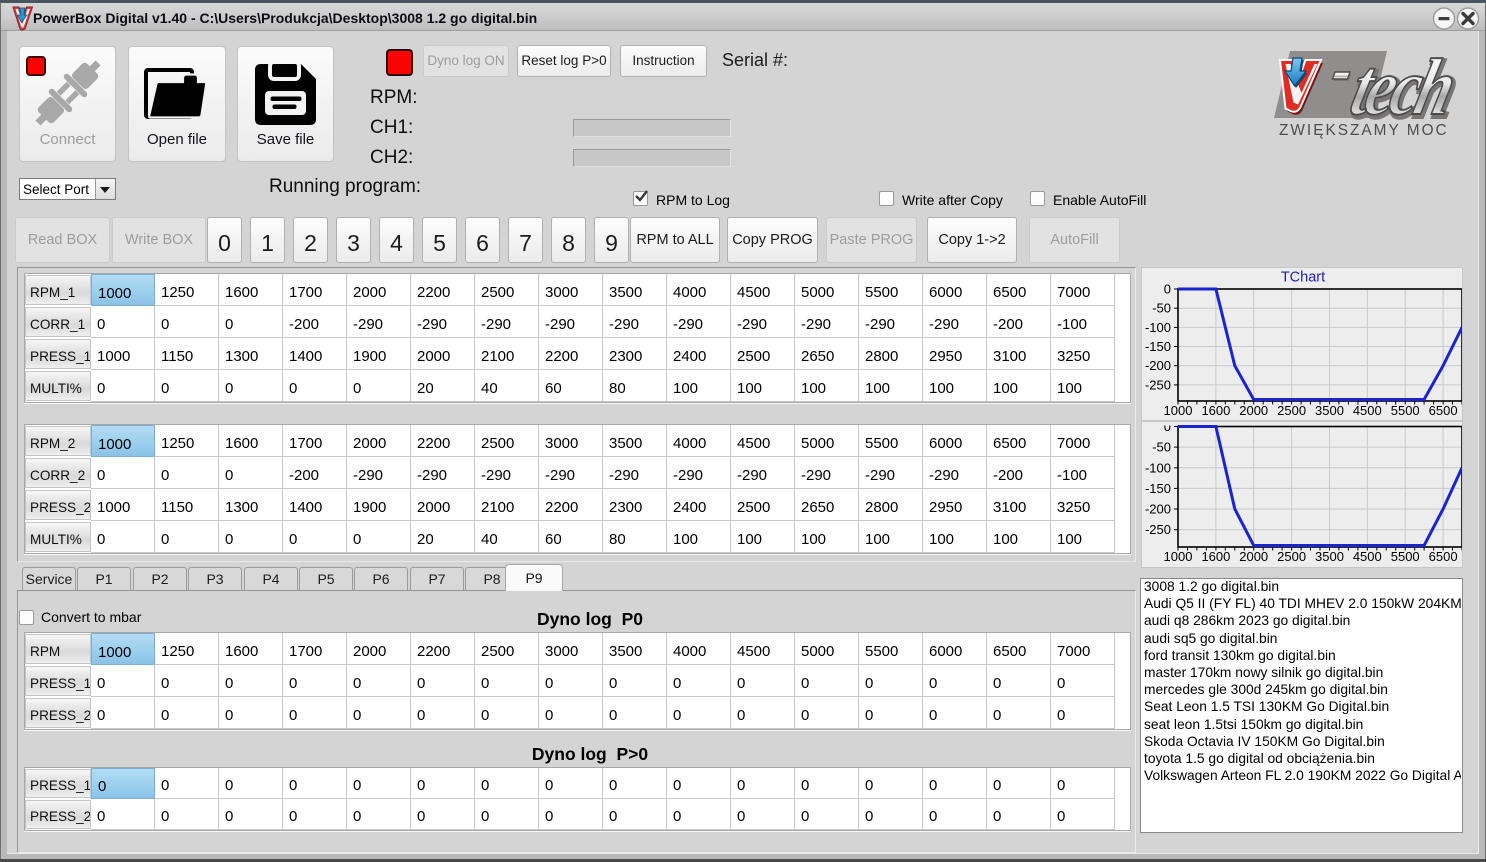  Describe the element at coordinates (1167, 289) in the screenshot. I see `svg-text: 0` at that location.